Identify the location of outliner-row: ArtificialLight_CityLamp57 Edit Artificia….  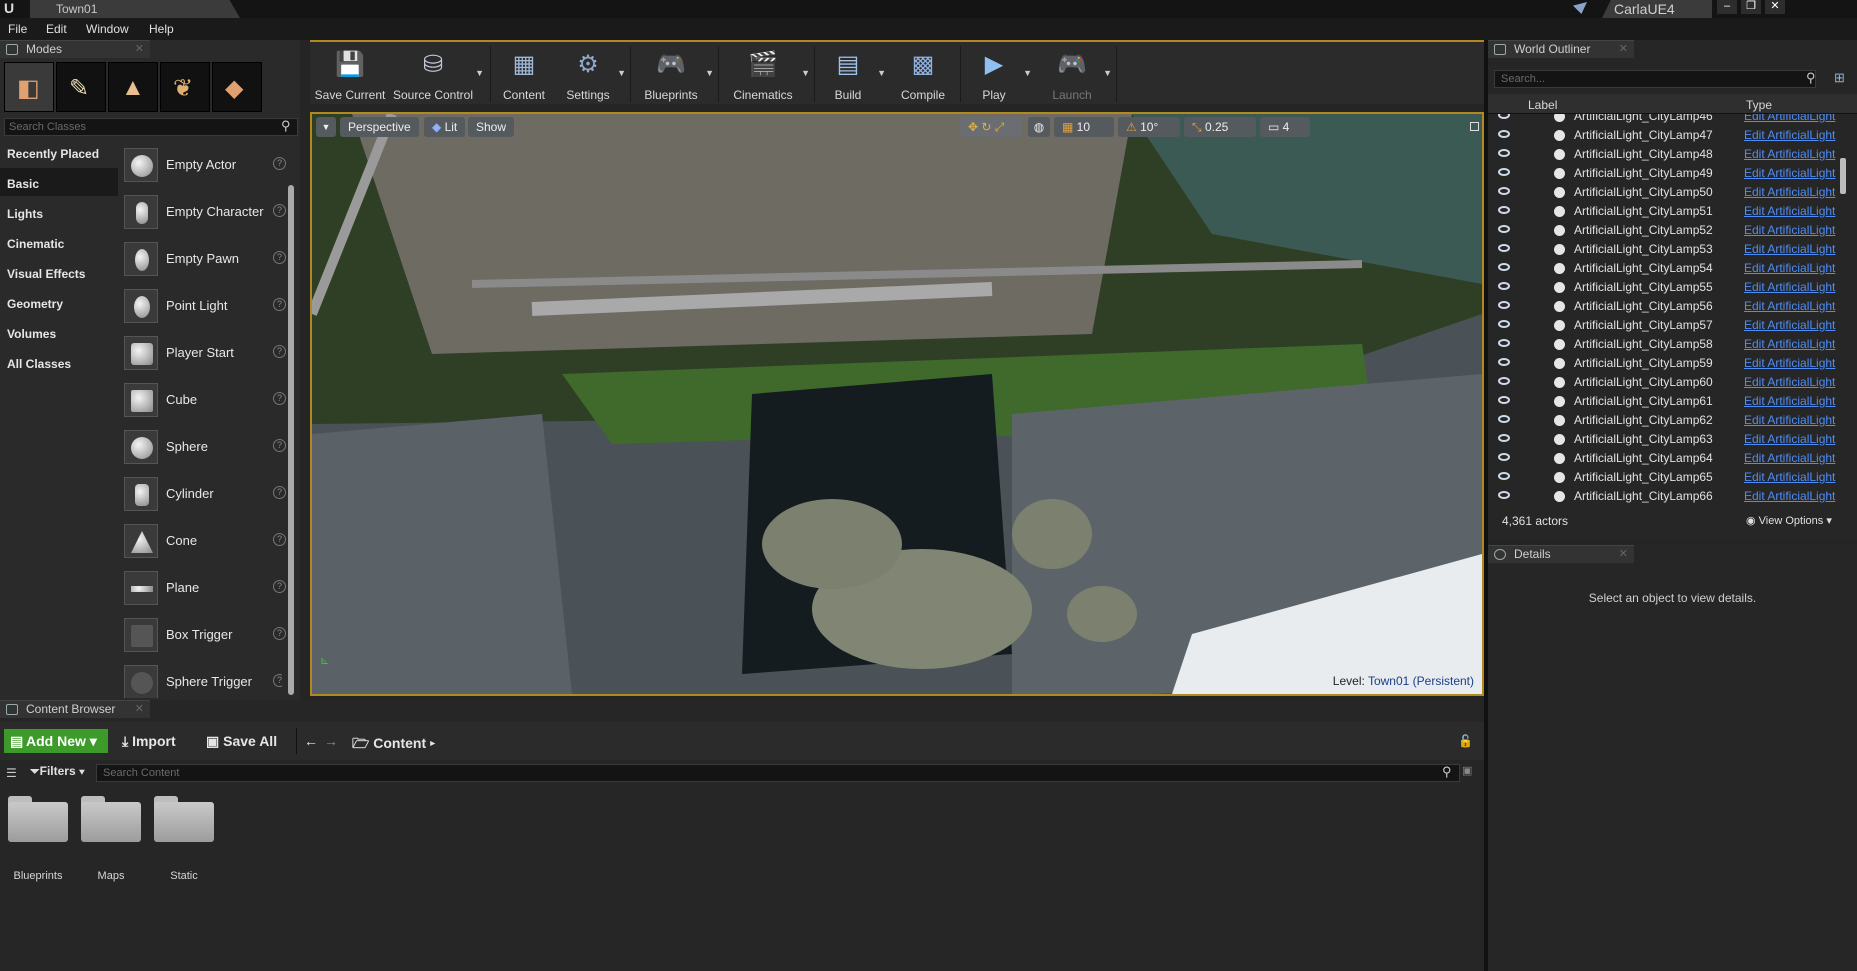
(1667, 325).